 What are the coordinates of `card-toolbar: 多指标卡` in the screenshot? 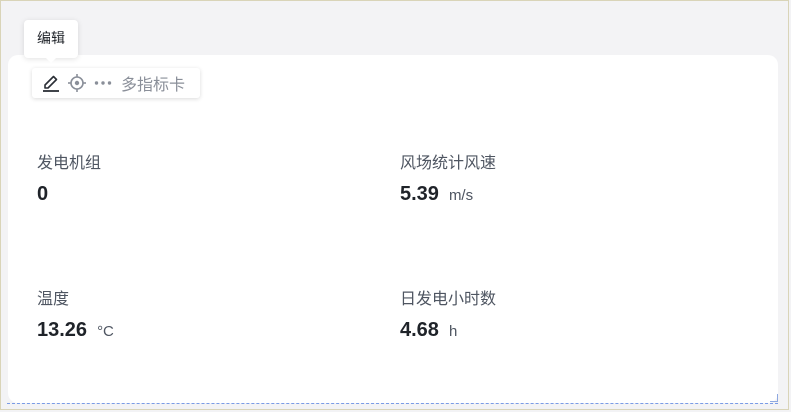 It's located at (116, 83).